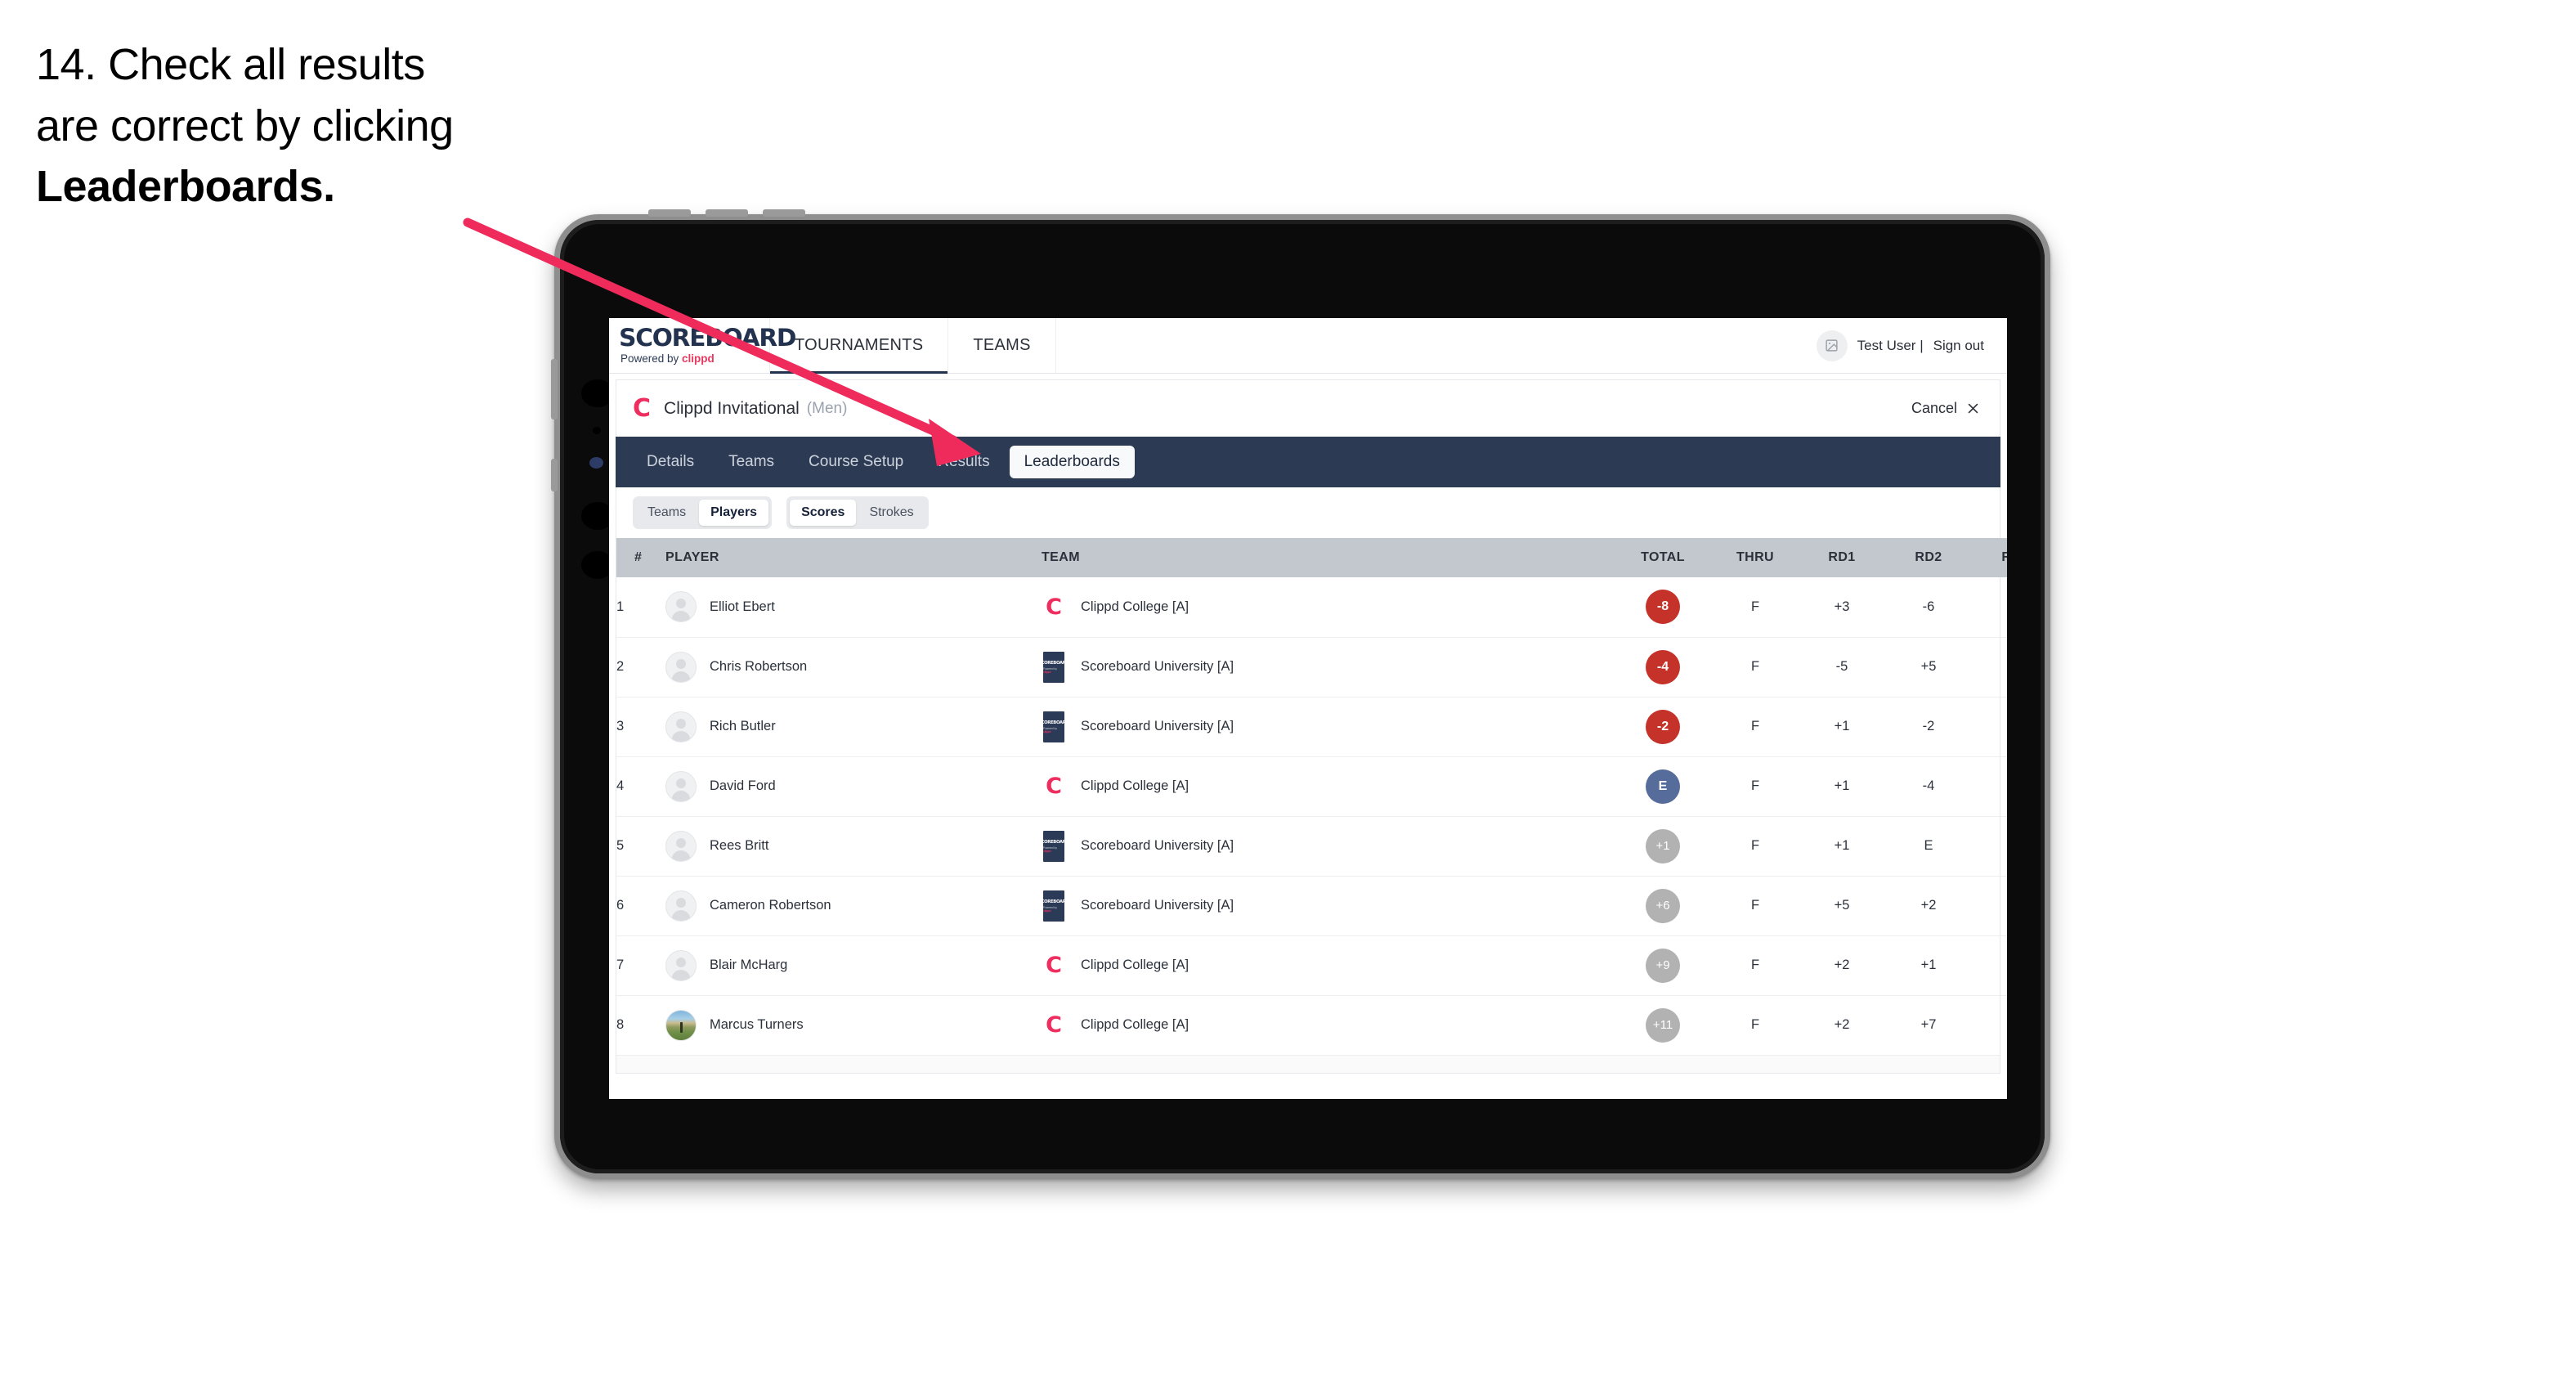 This screenshot has height=1386, width=2576. I want to click on caption-line-3: Leaderboards., so click(186, 187).